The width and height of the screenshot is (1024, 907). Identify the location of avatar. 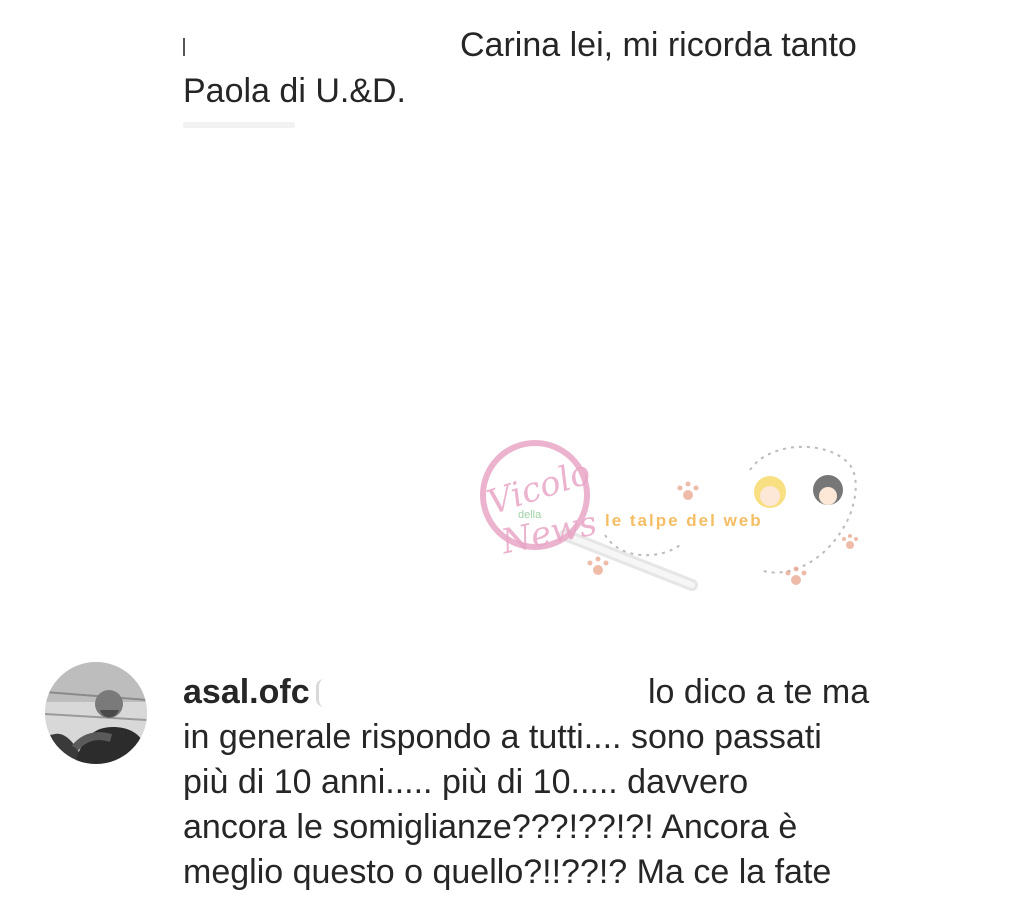
(96, 713).